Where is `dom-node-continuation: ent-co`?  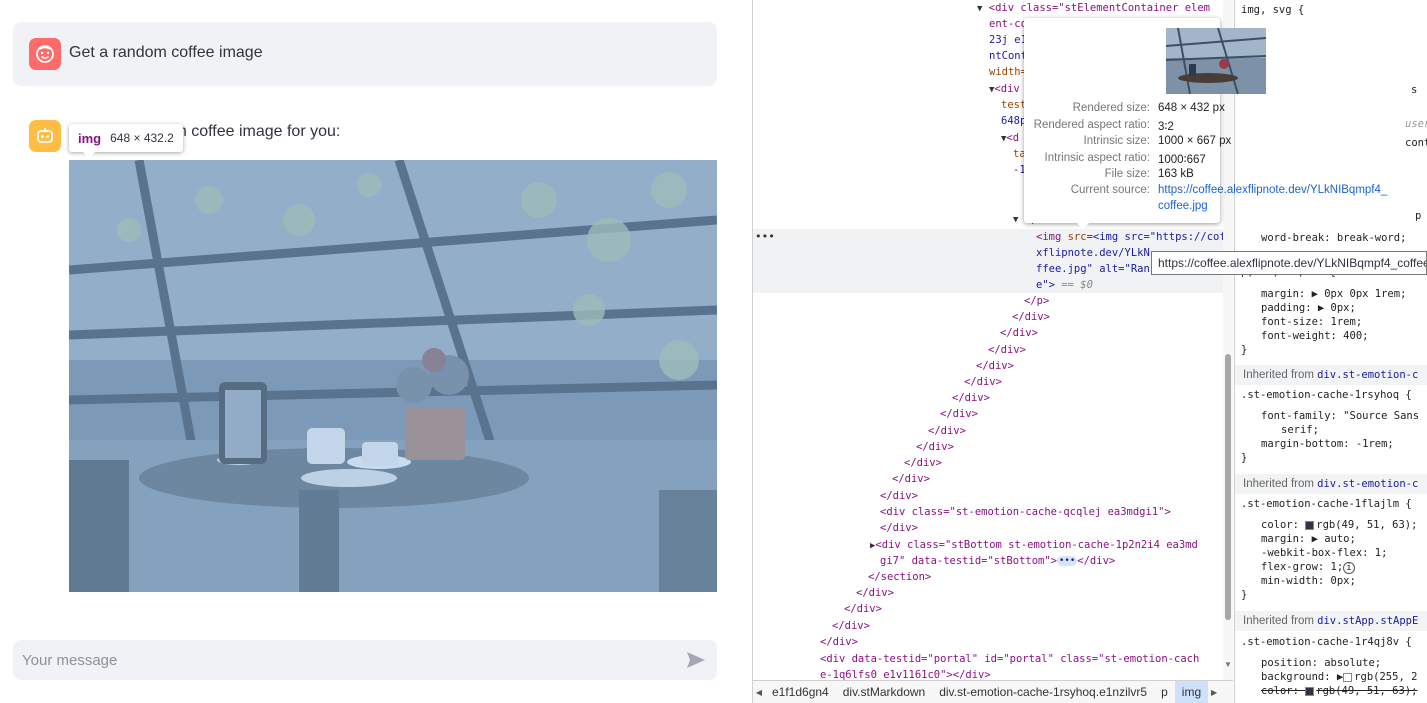 dom-node-continuation: ent-co is located at coordinates (1008, 24).